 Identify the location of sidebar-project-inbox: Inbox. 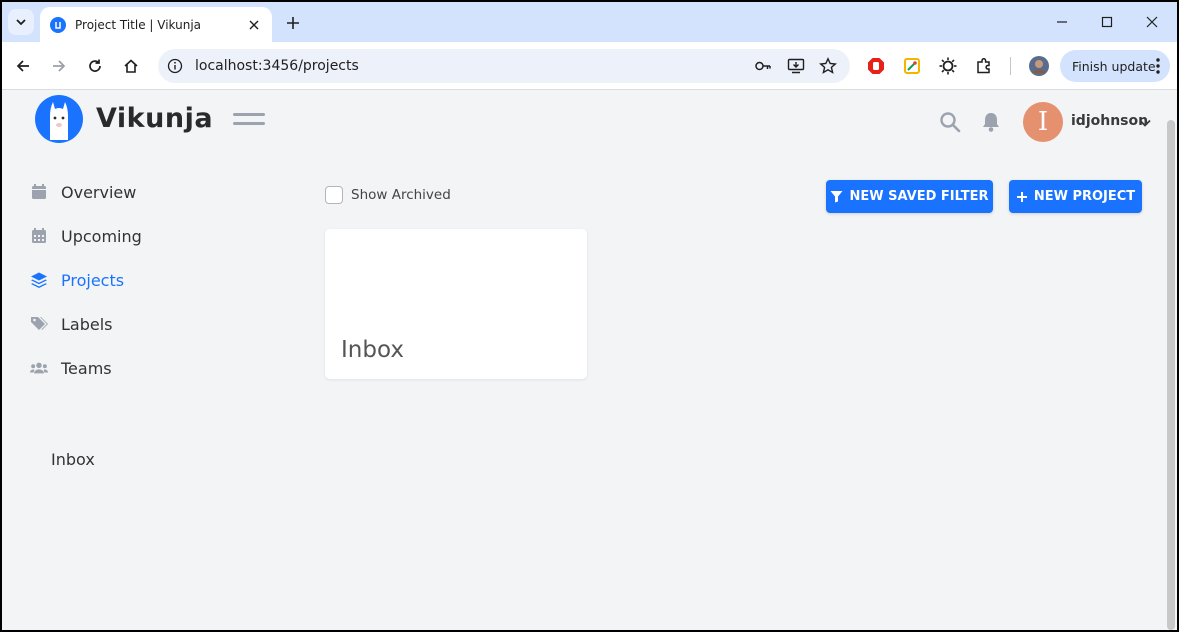
(73, 459).